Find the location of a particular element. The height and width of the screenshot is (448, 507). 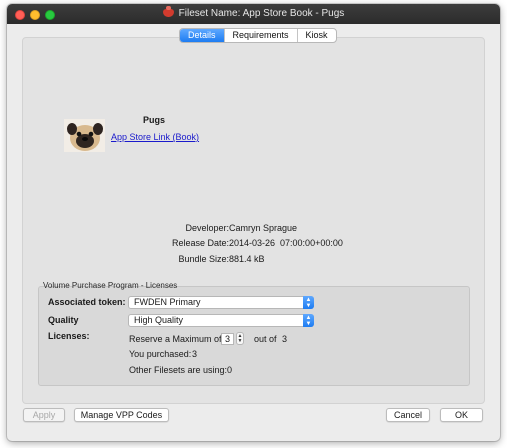

reserve-prefix-text: Reserve a Maximum of is located at coordinates (175, 339).